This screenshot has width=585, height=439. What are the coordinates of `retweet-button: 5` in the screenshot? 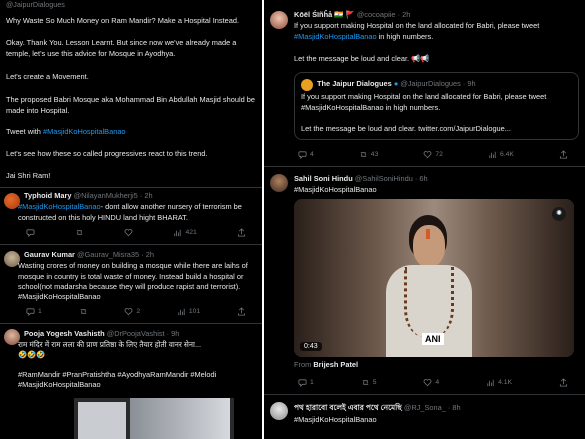 It's located at (368, 382).